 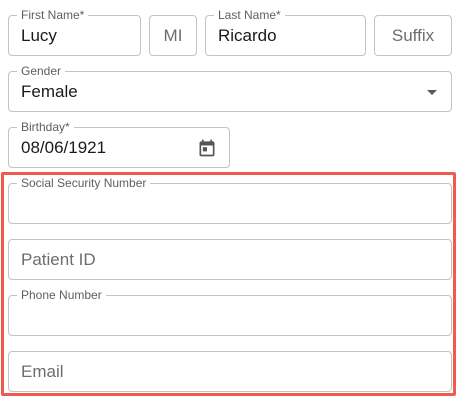 I want to click on suffix-placeholder: Suffix, so click(x=413, y=35).